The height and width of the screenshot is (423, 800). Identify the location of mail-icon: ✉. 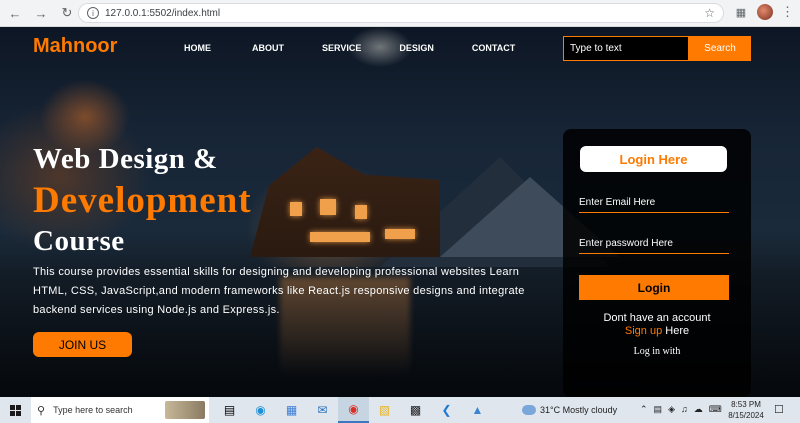
(322, 410).